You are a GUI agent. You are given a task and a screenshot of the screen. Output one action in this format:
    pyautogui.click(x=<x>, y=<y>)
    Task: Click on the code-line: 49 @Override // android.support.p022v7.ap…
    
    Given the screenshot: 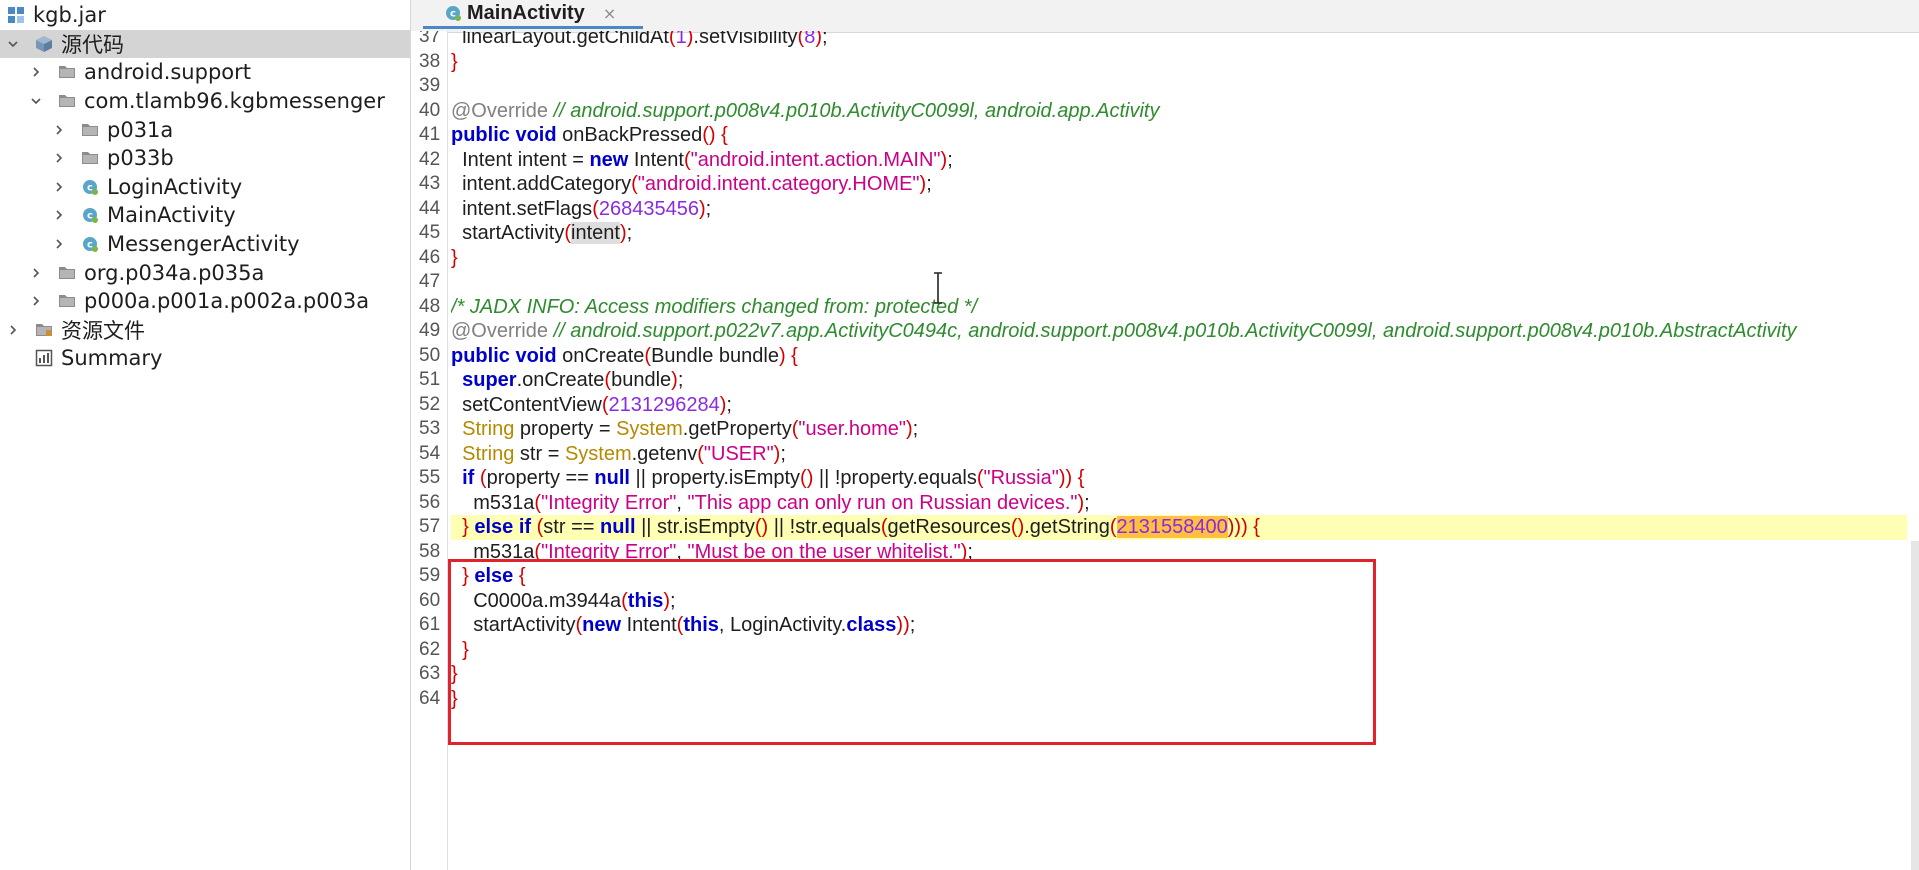 What is the action you would take?
    pyautogui.click(x=1159, y=331)
    